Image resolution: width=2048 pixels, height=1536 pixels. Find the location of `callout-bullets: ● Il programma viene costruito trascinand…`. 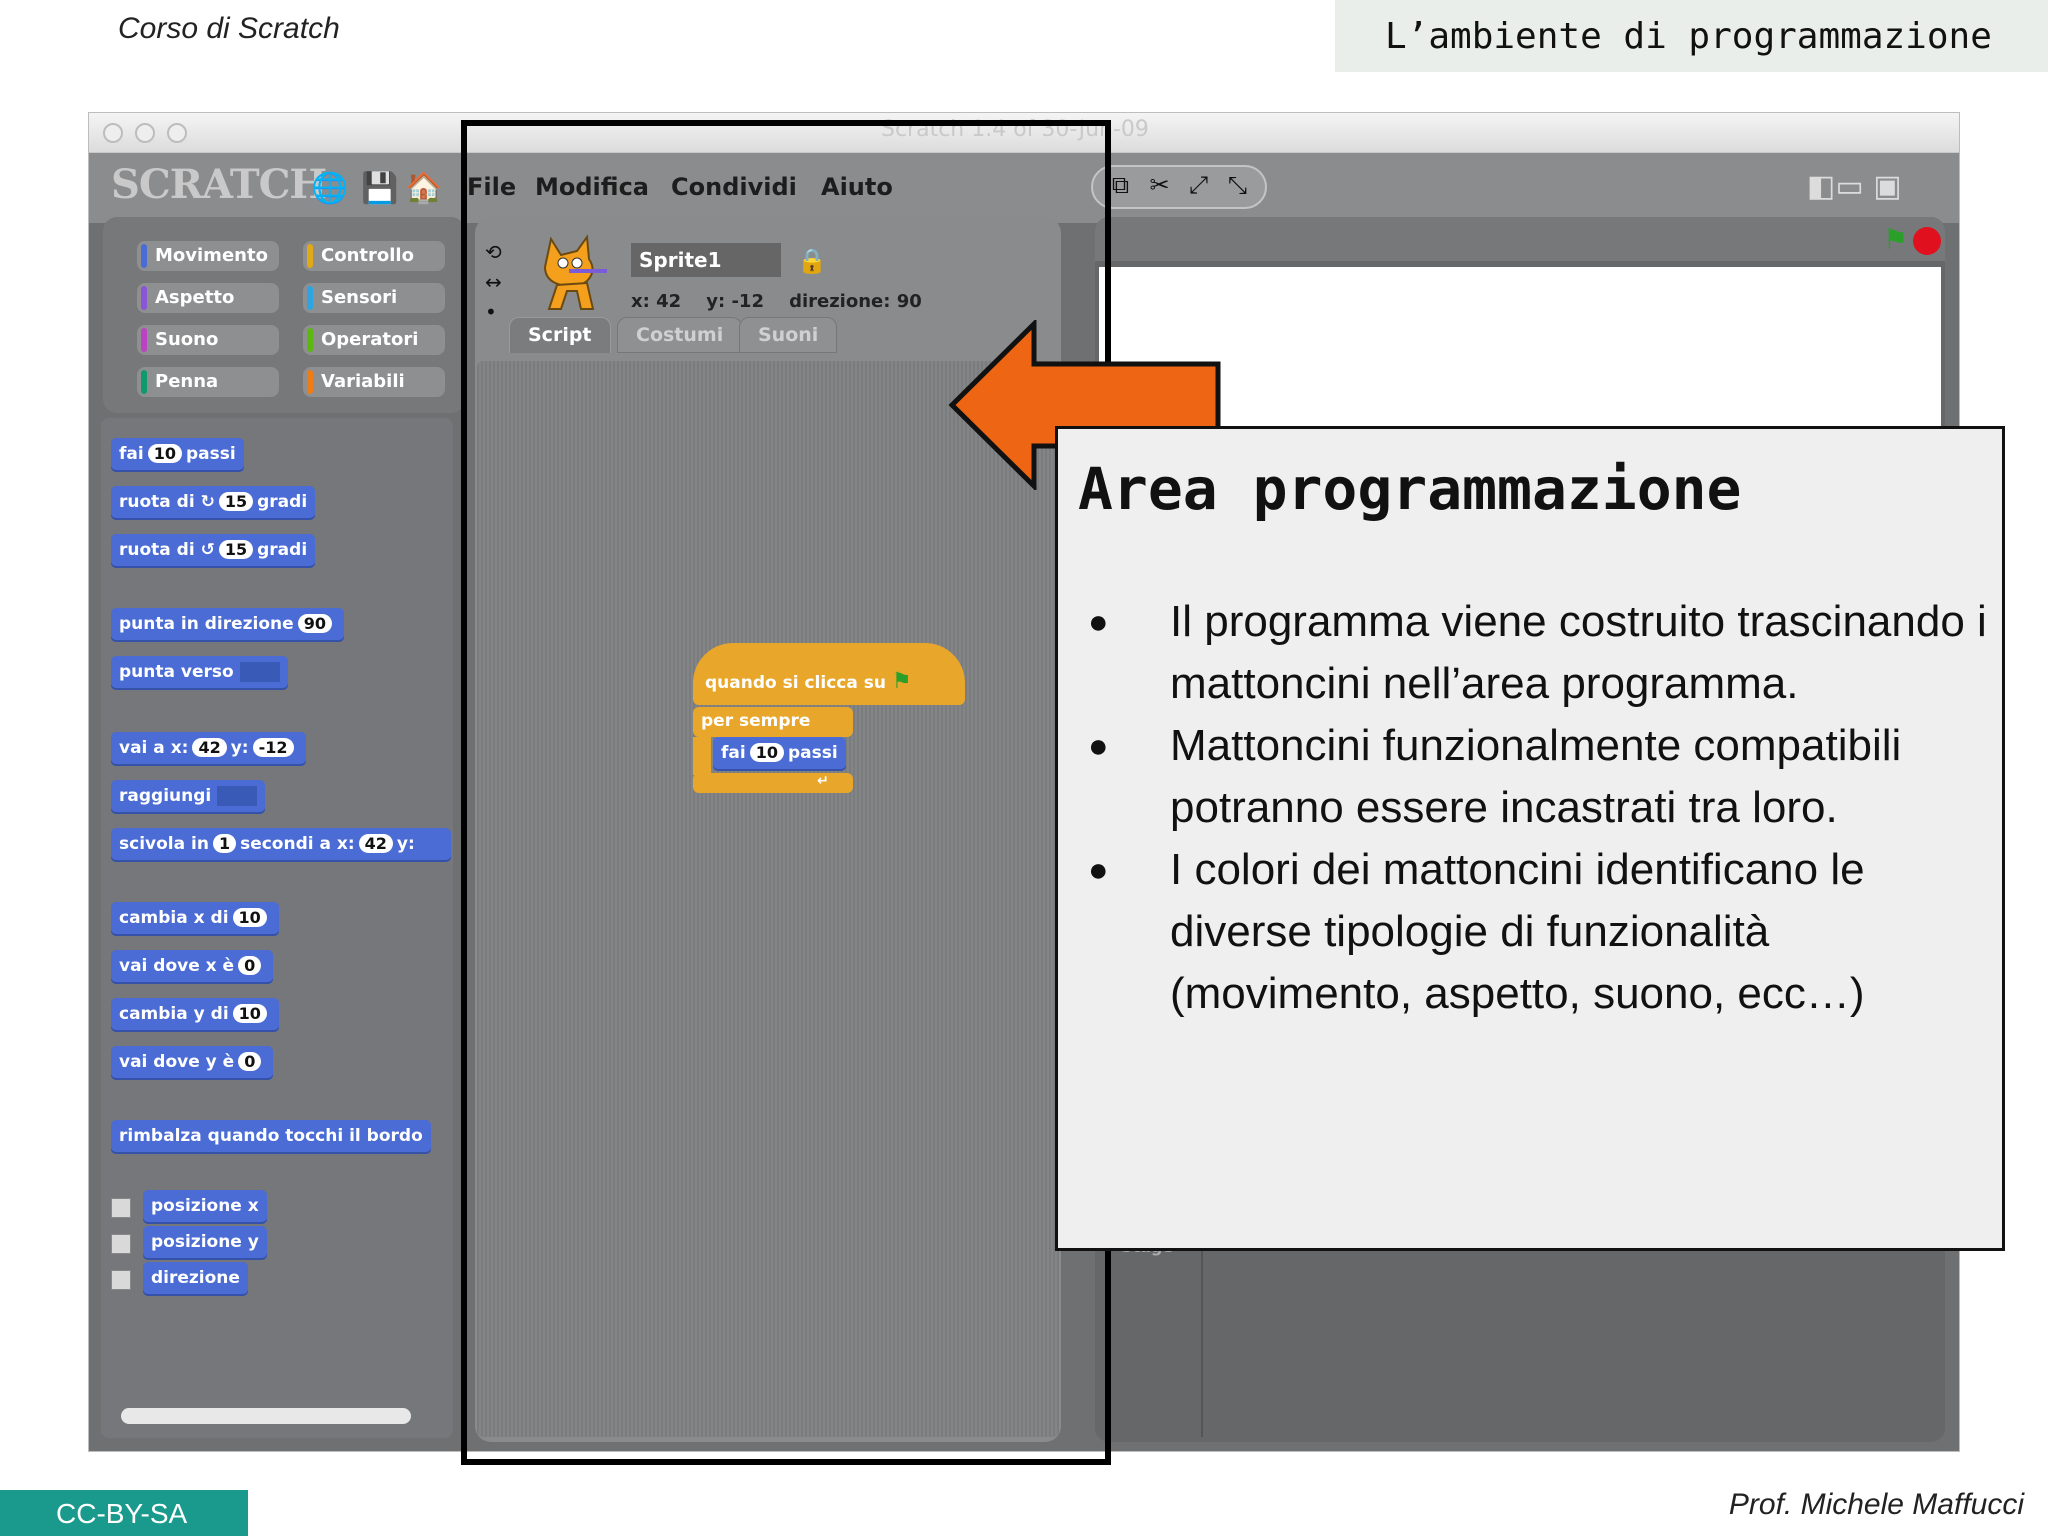

callout-bullets: ● Il programma viene costruito trascinand… is located at coordinates (1538, 808).